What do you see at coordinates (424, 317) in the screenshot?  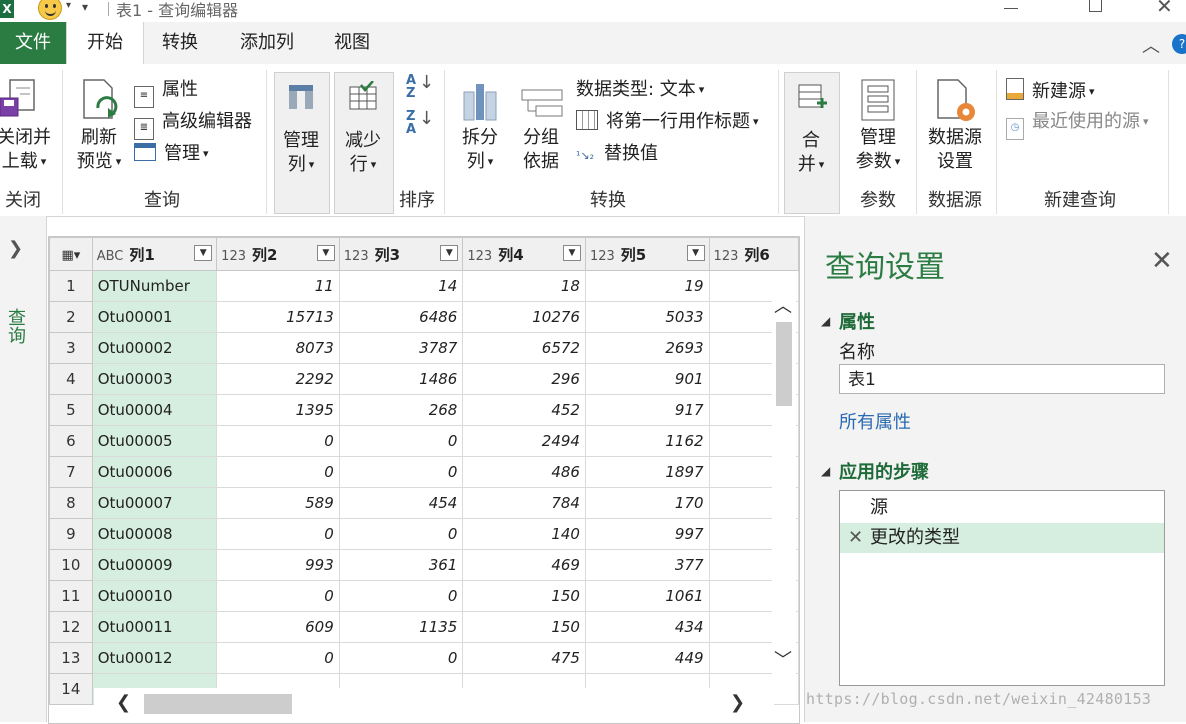 I see `table-row: 2 Otu00001 15713 6486 10276 5033` at bounding box center [424, 317].